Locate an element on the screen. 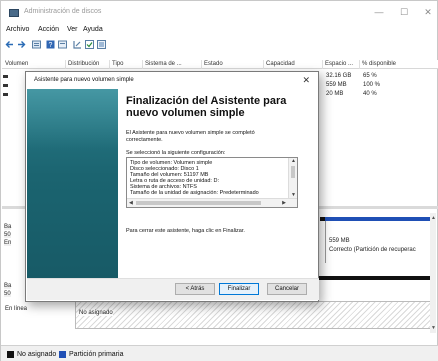  disk1-label-line: En is located at coordinates (8, 243).